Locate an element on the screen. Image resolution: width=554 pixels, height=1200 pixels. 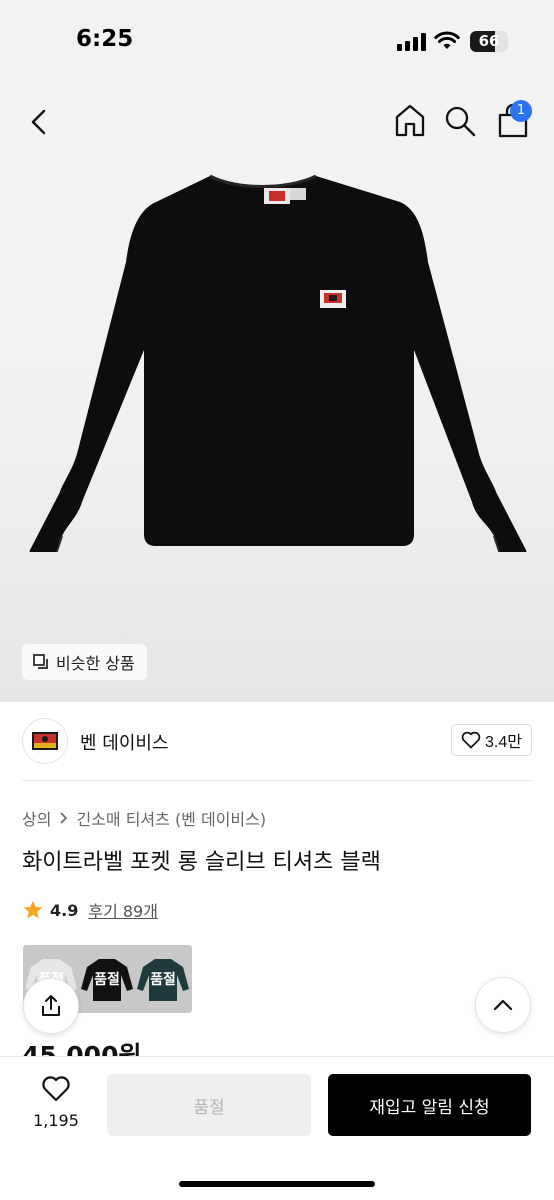
share-button is located at coordinates (51, 1006).